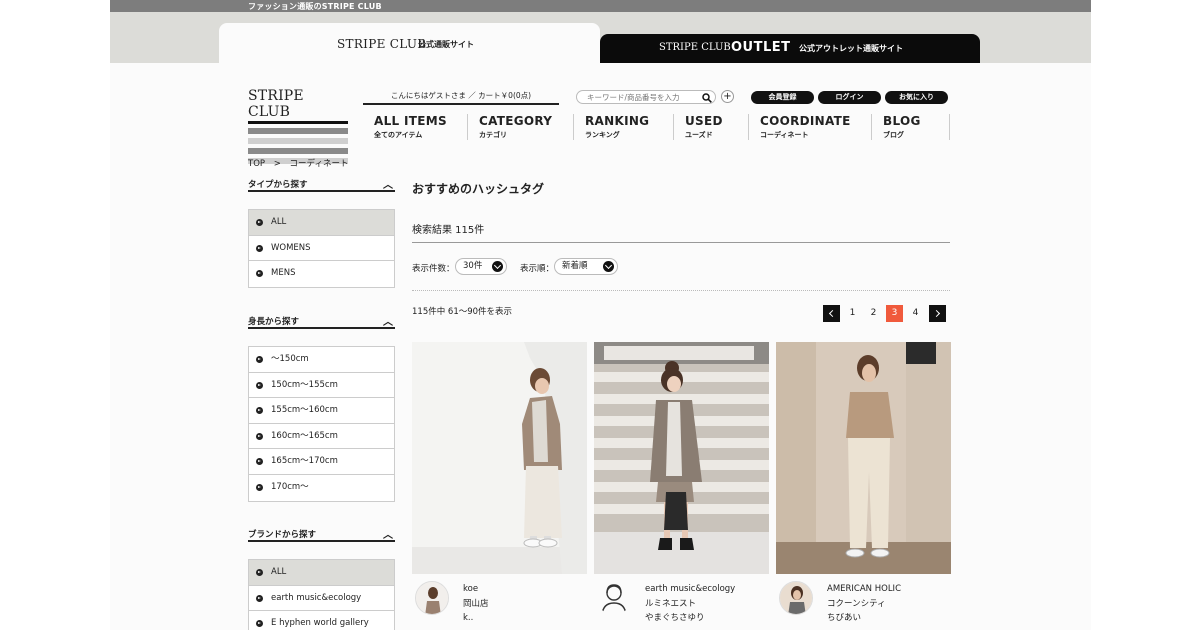 The image size is (1200, 630). I want to click on type-filter-heading: タイプから探す ︿, so click(321, 185).